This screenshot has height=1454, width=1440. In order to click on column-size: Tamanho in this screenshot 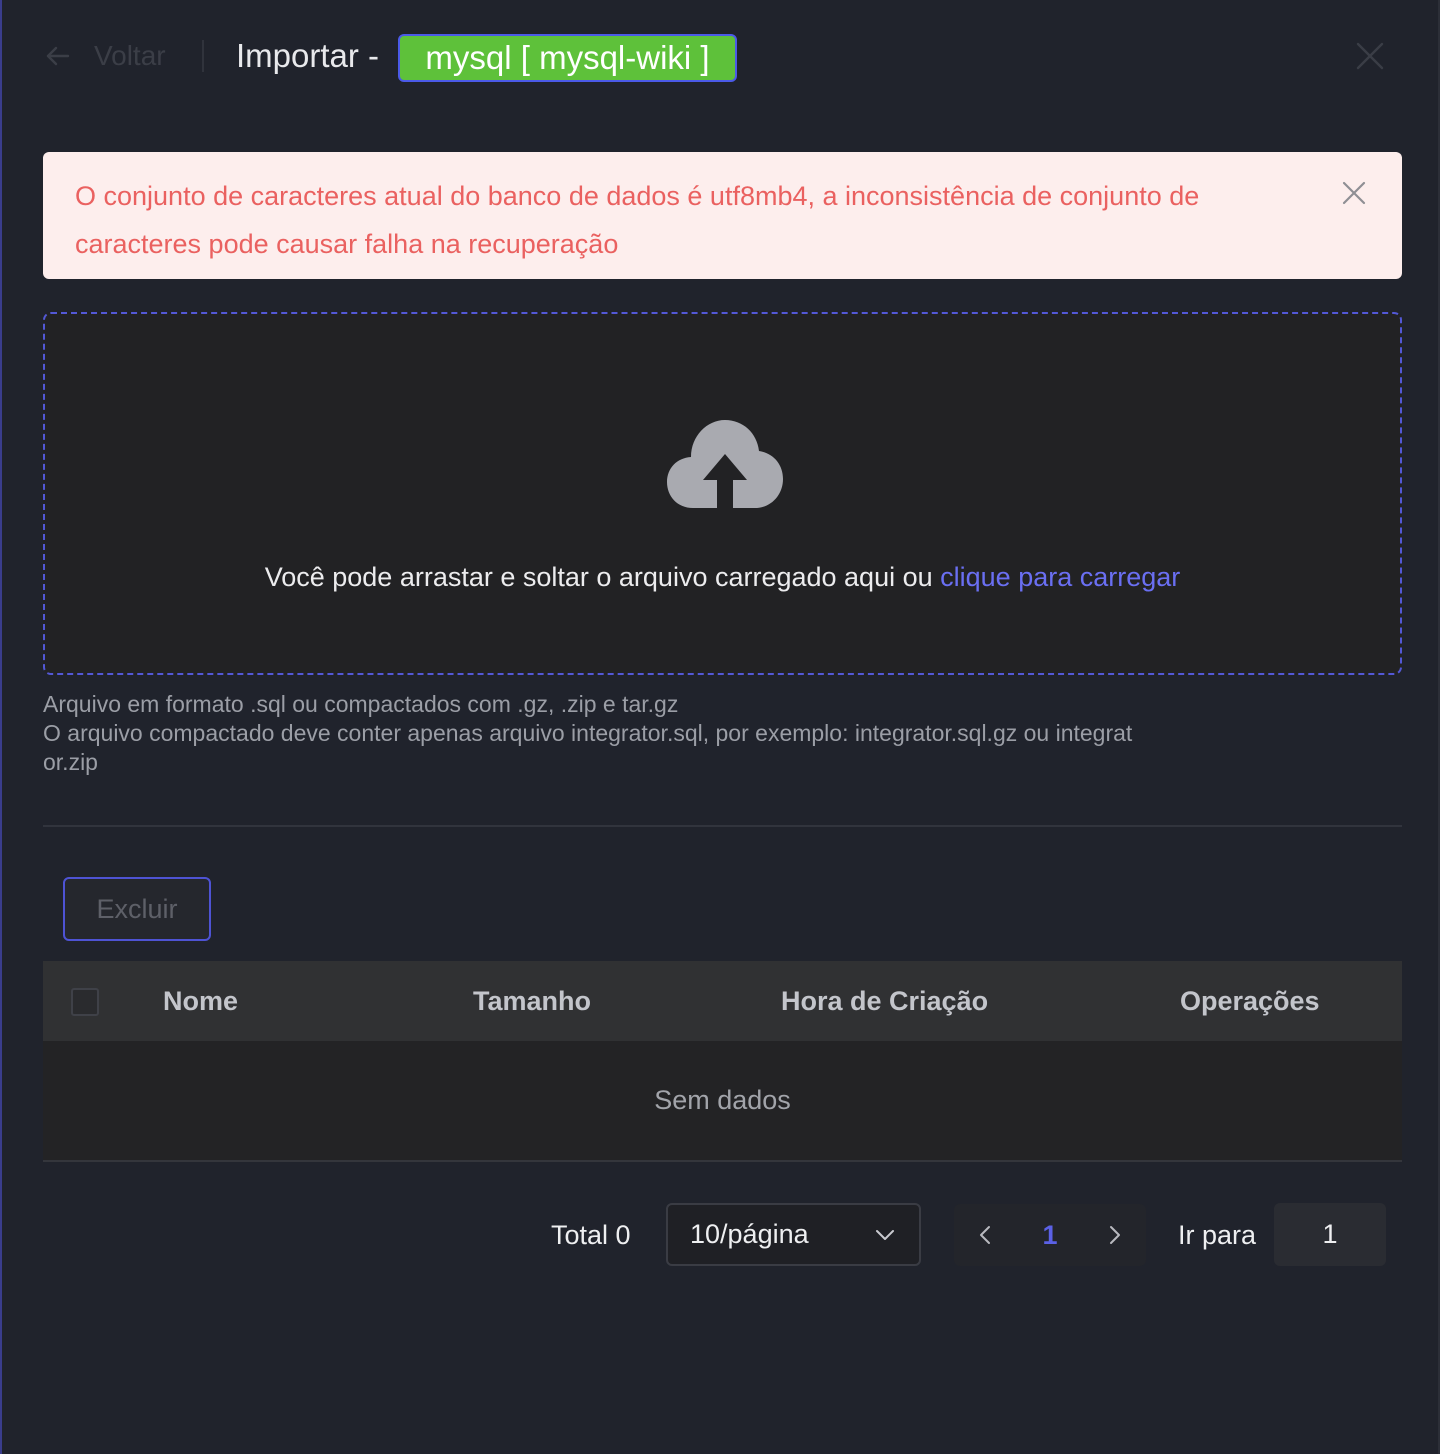, I will do `click(532, 1000)`.